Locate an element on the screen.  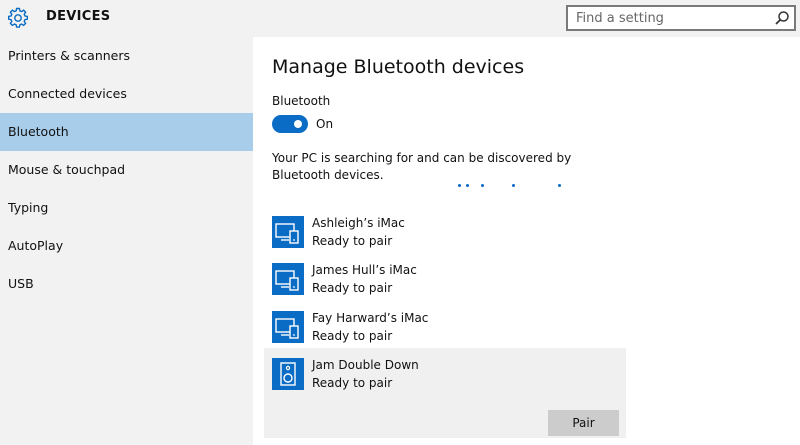
bluetooth-label: Bluetooth is located at coordinates (301, 101).